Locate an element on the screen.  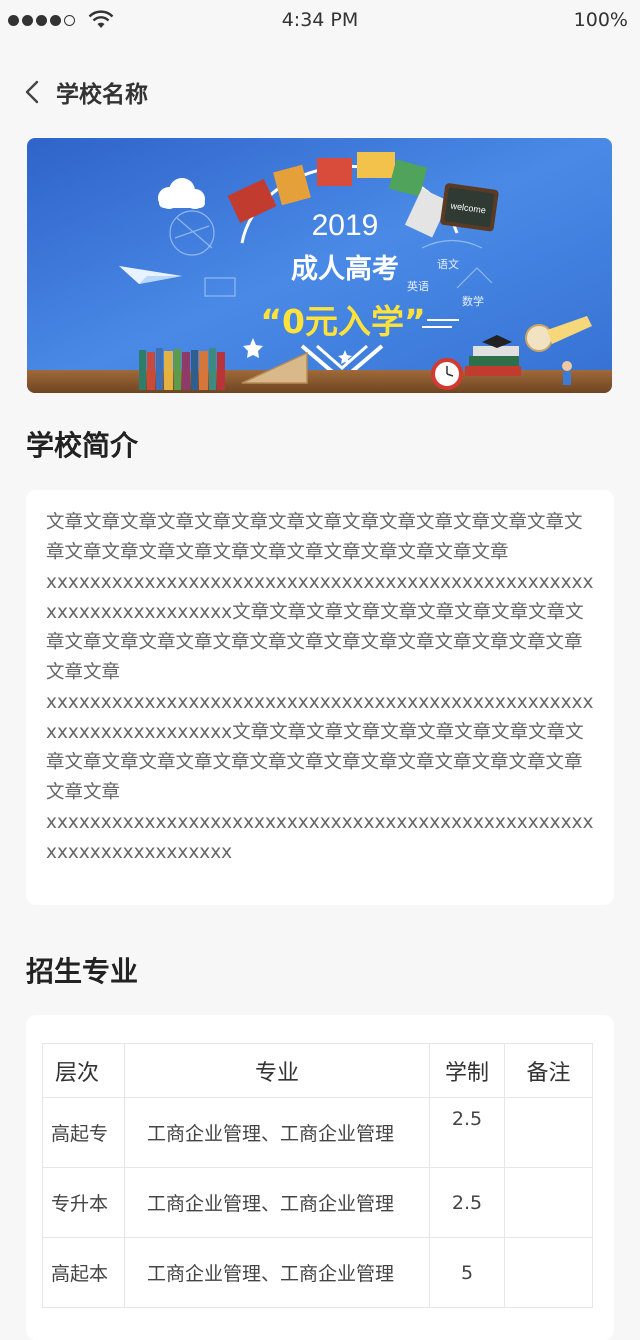
banner-headline: 成人高考 is located at coordinates (345, 269).